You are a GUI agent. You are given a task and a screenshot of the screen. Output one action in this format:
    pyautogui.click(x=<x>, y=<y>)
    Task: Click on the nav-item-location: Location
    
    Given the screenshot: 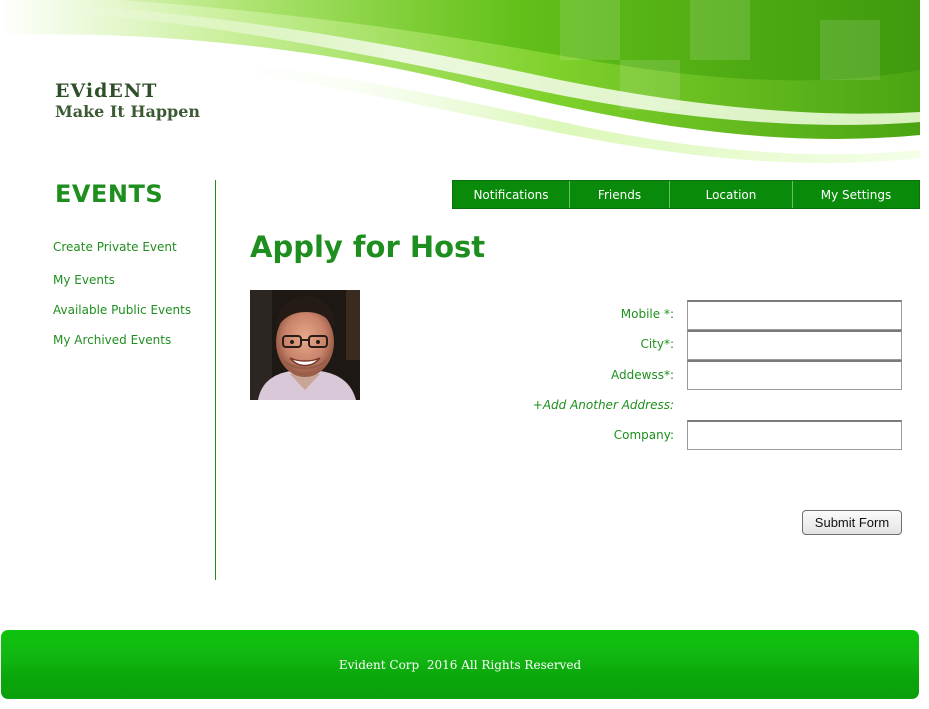 What is the action you would take?
    pyautogui.click(x=731, y=194)
    